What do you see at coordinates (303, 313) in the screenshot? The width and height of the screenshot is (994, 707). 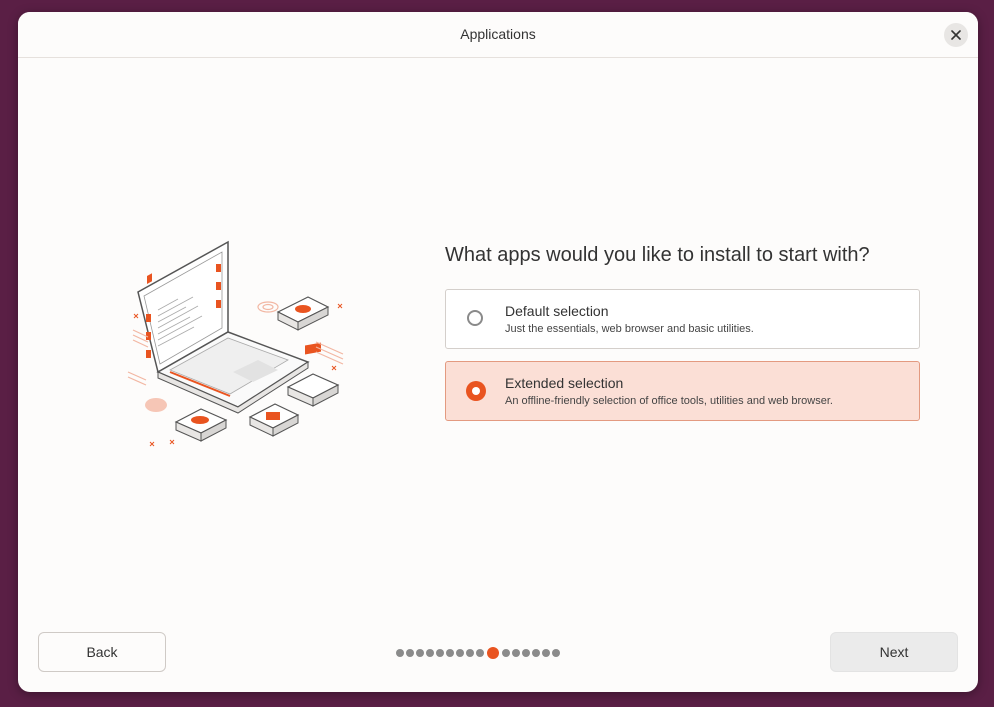 I see `map-app-tile` at bounding box center [303, 313].